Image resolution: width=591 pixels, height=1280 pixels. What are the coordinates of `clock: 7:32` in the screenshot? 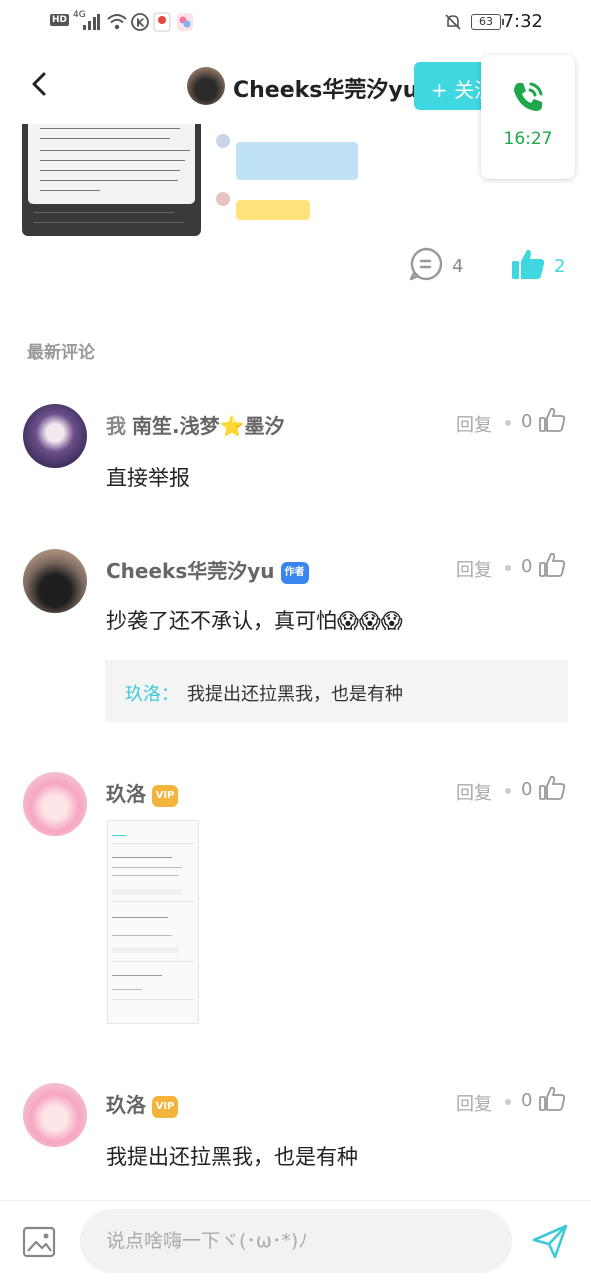 It's located at (522, 21).